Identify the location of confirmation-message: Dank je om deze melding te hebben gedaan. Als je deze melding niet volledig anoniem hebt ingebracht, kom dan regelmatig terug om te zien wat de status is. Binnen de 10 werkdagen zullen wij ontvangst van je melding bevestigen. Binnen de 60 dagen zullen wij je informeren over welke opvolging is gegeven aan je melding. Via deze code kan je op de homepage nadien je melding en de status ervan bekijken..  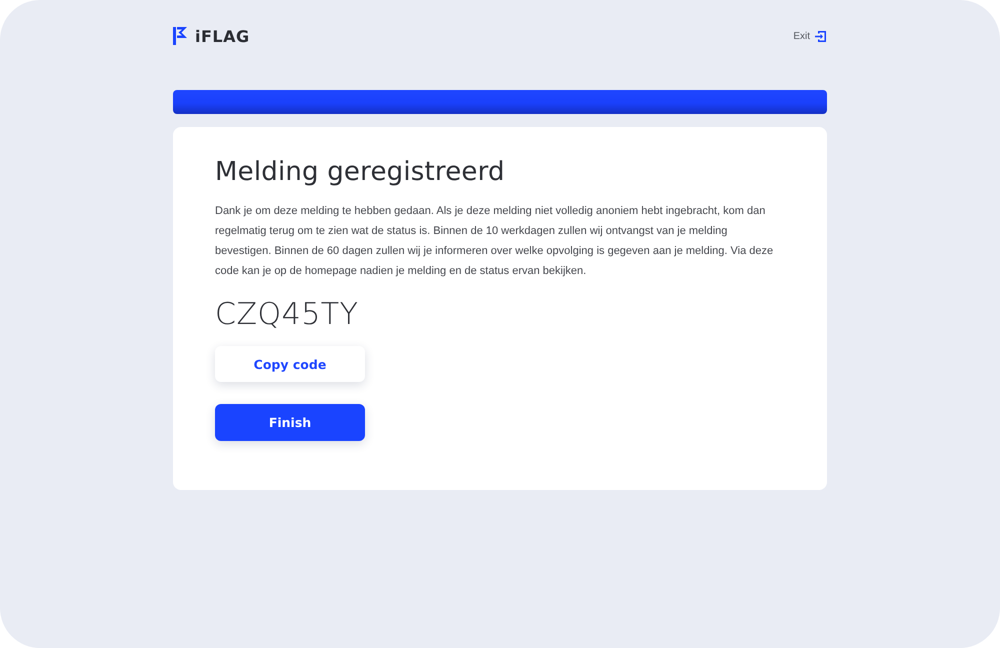
(494, 241).